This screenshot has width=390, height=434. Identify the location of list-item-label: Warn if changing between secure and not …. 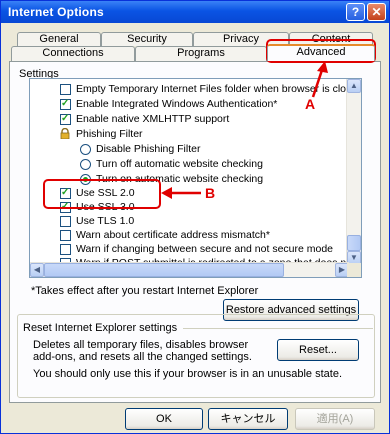
(205, 249).